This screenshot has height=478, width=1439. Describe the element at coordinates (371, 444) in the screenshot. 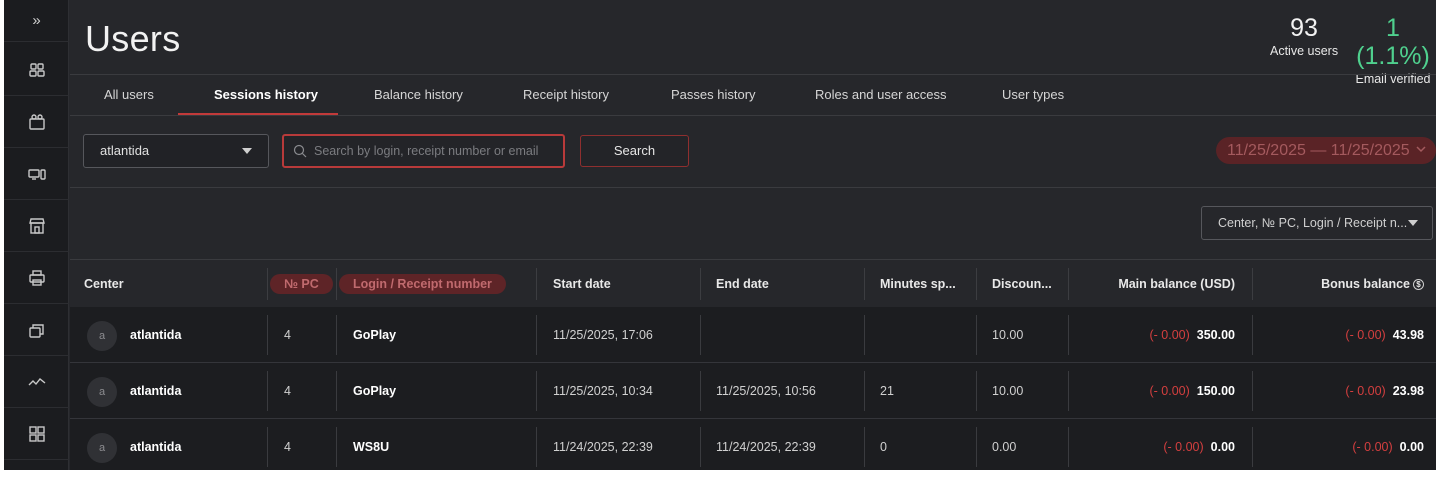

I see `cell-login: WS8U` at that location.